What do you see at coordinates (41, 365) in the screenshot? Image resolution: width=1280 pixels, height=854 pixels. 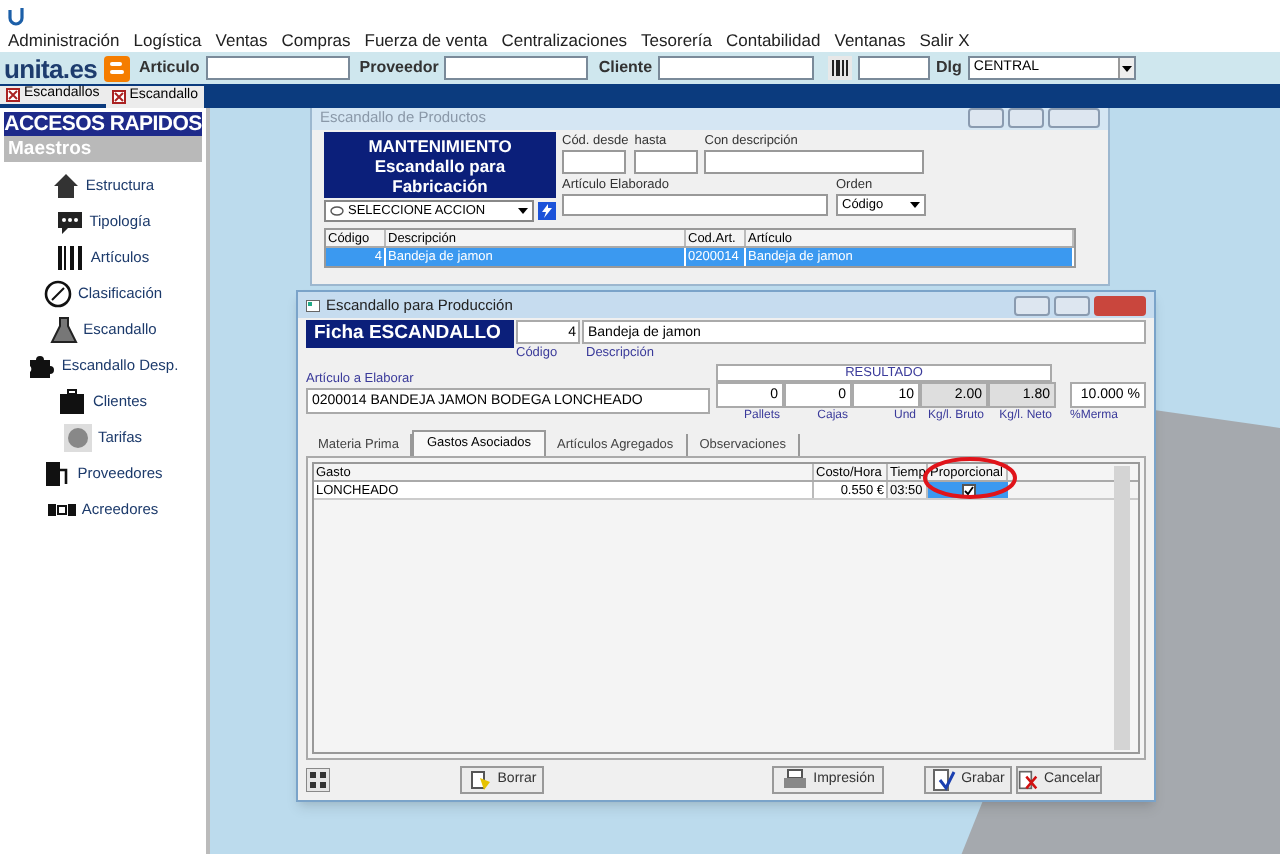 I see `puzzle-icon` at bounding box center [41, 365].